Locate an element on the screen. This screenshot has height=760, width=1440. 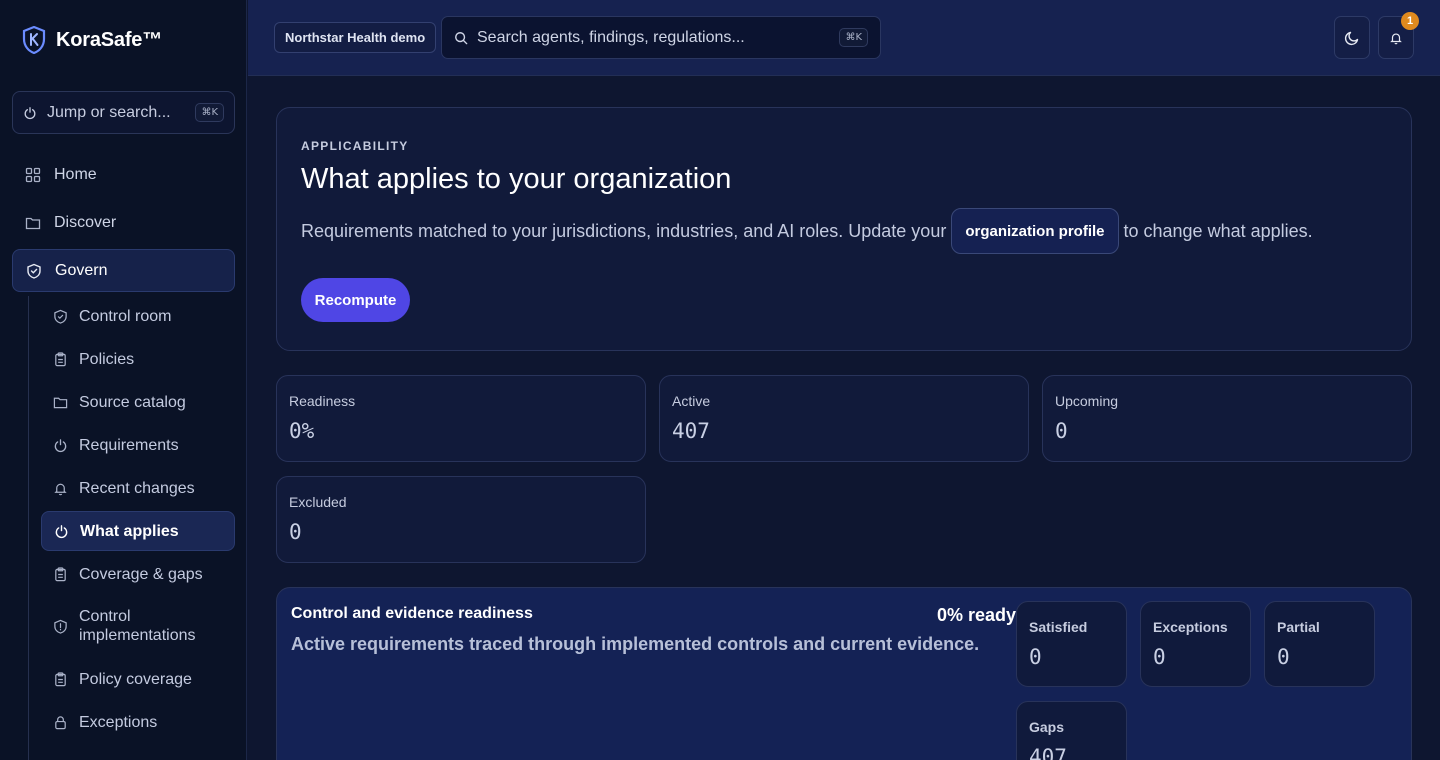
sidebar-item-home: Home is located at coordinates (123, 174).